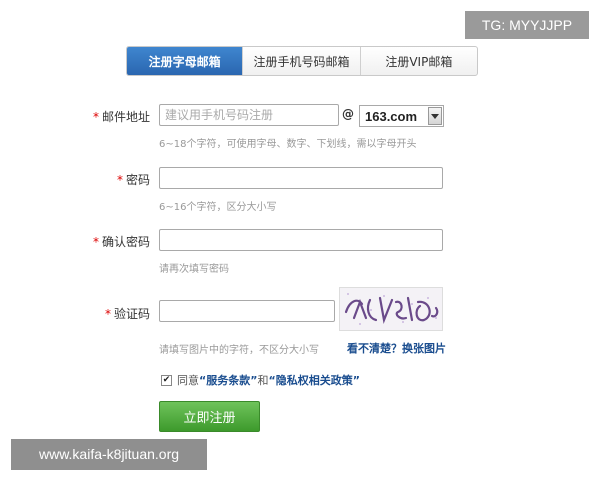 The height and width of the screenshot is (480, 600). Describe the element at coordinates (301, 240) in the screenshot. I see `confirm-password-input` at that location.